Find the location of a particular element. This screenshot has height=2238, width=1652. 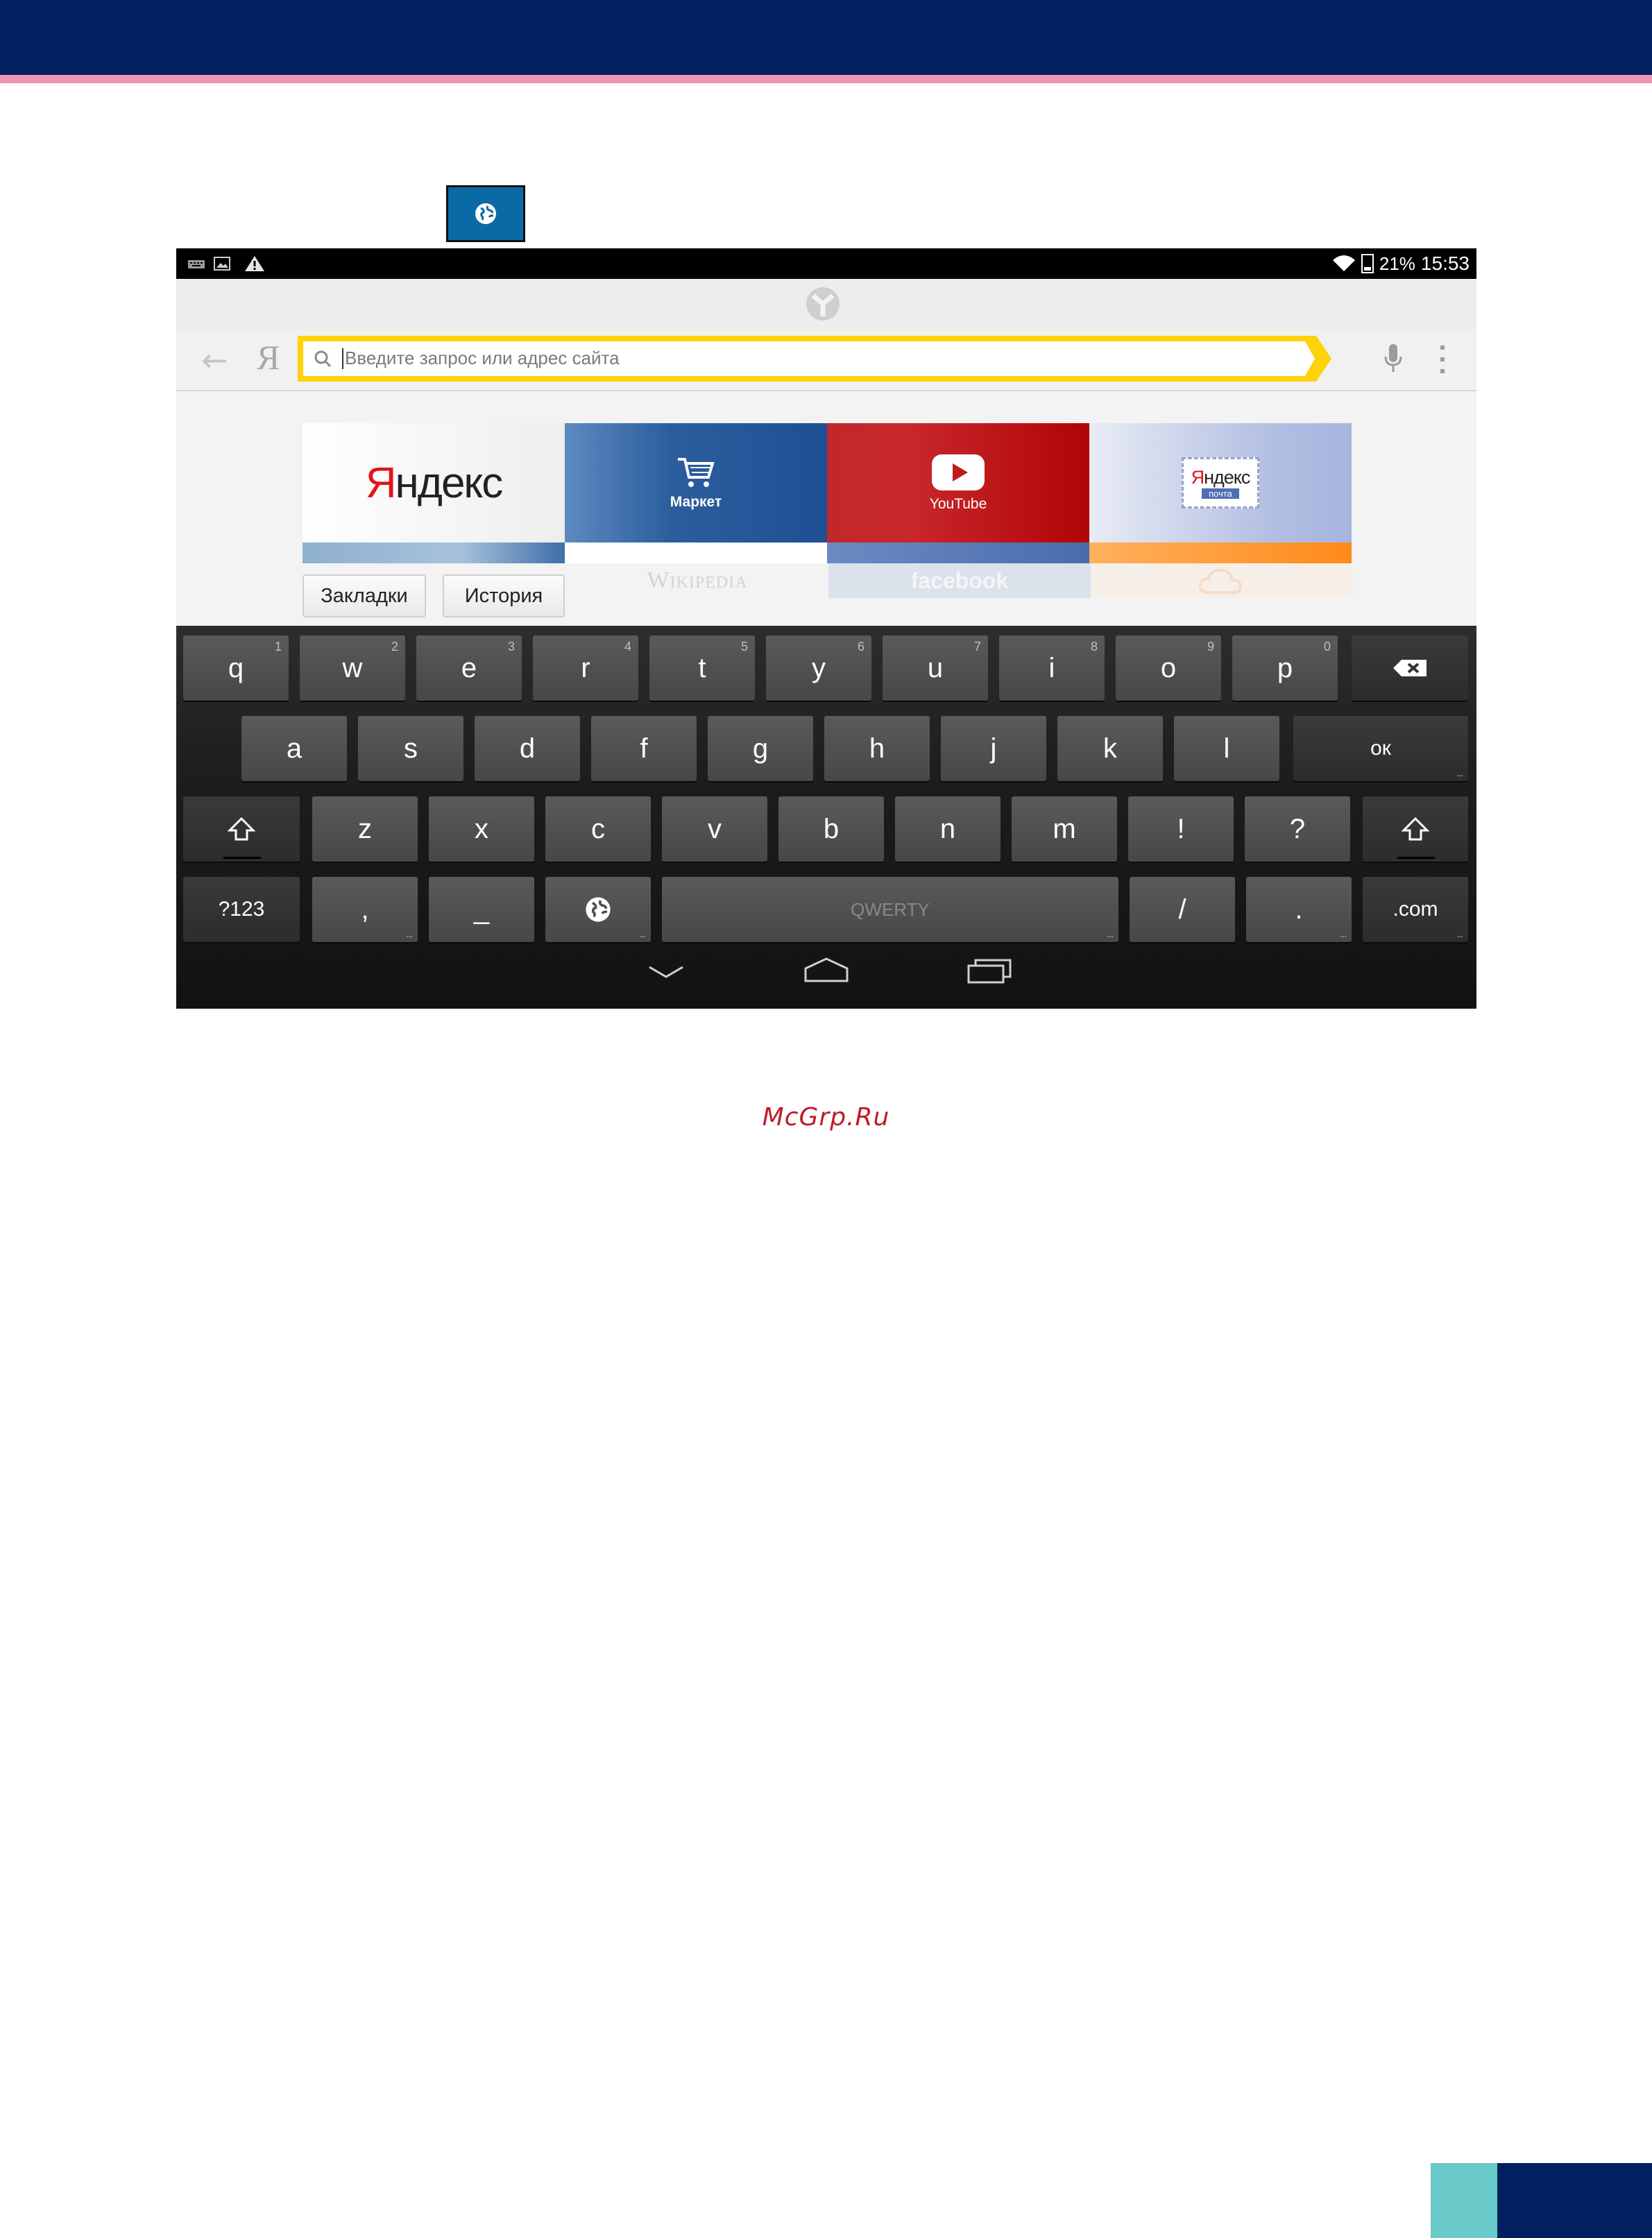

symbols-key: ?123 is located at coordinates (241, 909).